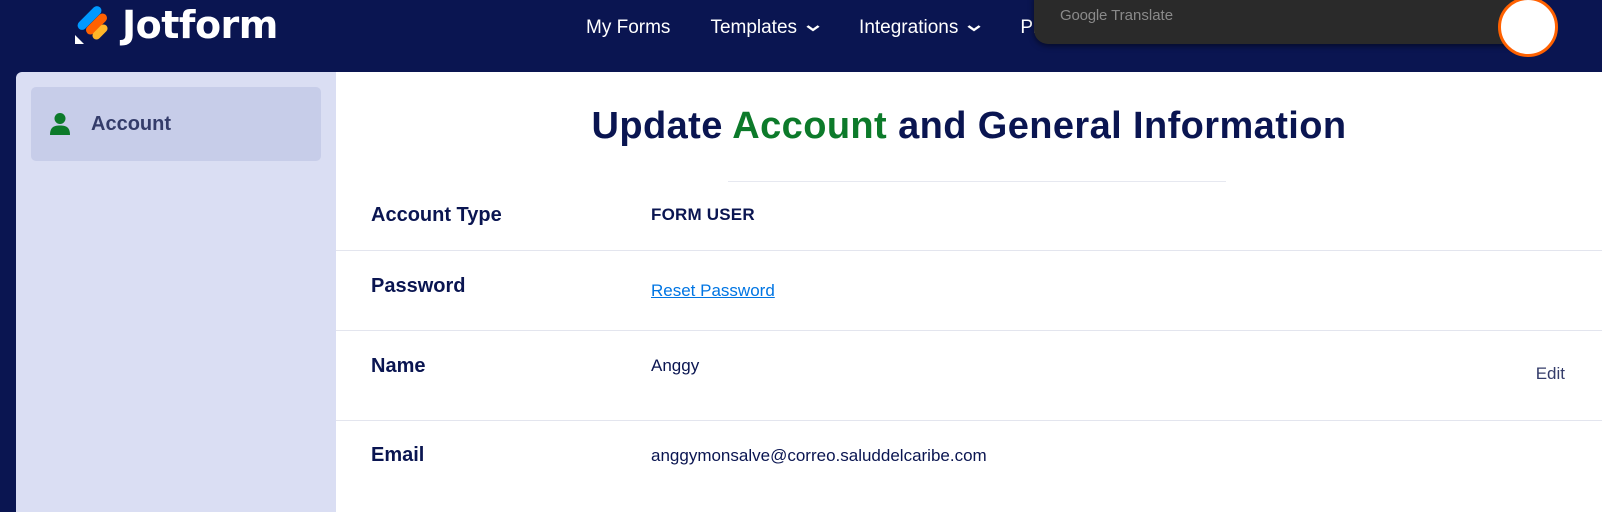 Image resolution: width=1602 pixels, height=512 pixels. Describe the element at coordinates (1528, 28) in the screenshot. I see `avatar` at that location.